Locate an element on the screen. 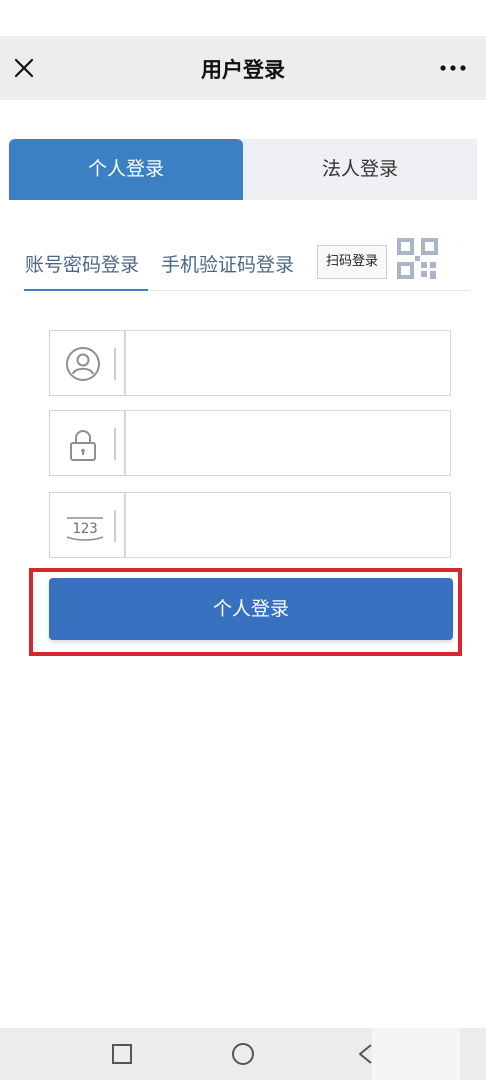 This screenshot has width=486, height=1080. page-title: 用户登录 is located at coordinates (243, 70).